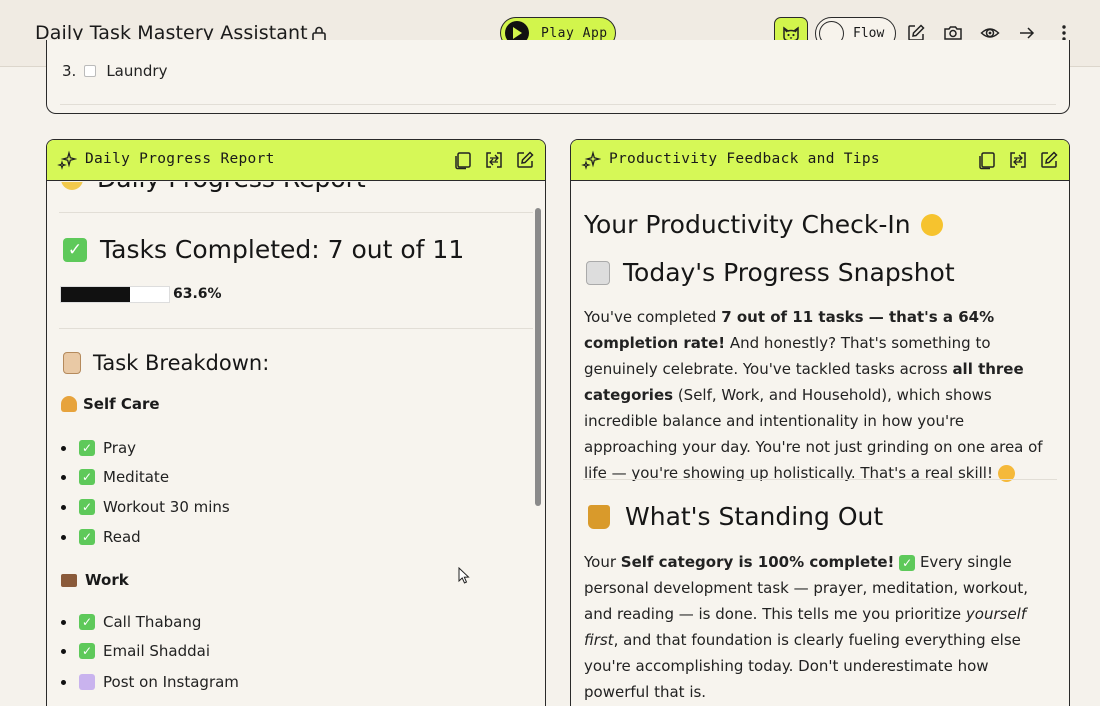 This screenshot has width=1100, height=706. Describe the element at coordinates (574, 33) in the screenshot. I see `play-app-label: Play App` at that location.